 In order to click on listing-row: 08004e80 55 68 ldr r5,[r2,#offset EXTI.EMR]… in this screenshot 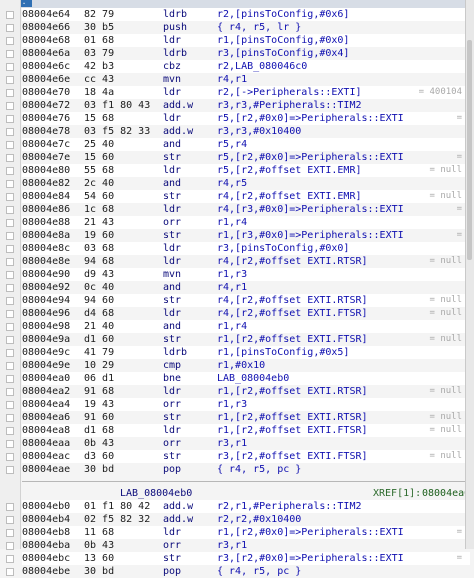, I will do `click(246, 170)`.